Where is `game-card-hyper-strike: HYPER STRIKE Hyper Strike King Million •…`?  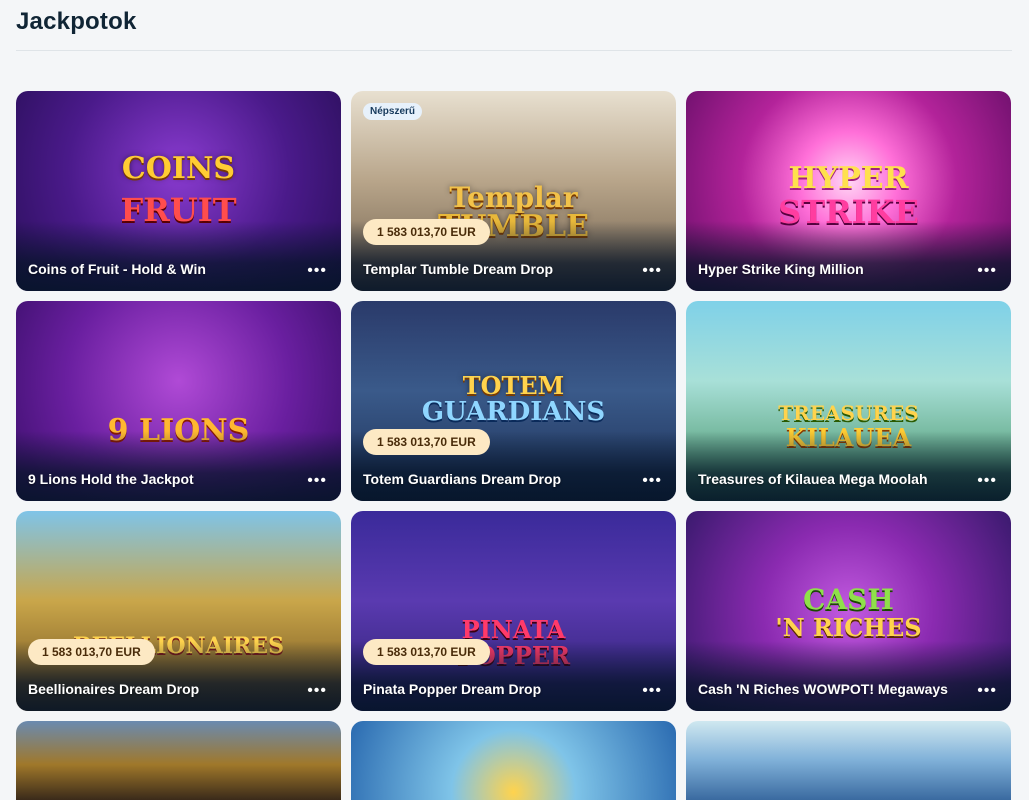
game-card-hyper-strike: HYPER STRIKE Hyper Strike King Million •… is located at coordinates (848, 191).